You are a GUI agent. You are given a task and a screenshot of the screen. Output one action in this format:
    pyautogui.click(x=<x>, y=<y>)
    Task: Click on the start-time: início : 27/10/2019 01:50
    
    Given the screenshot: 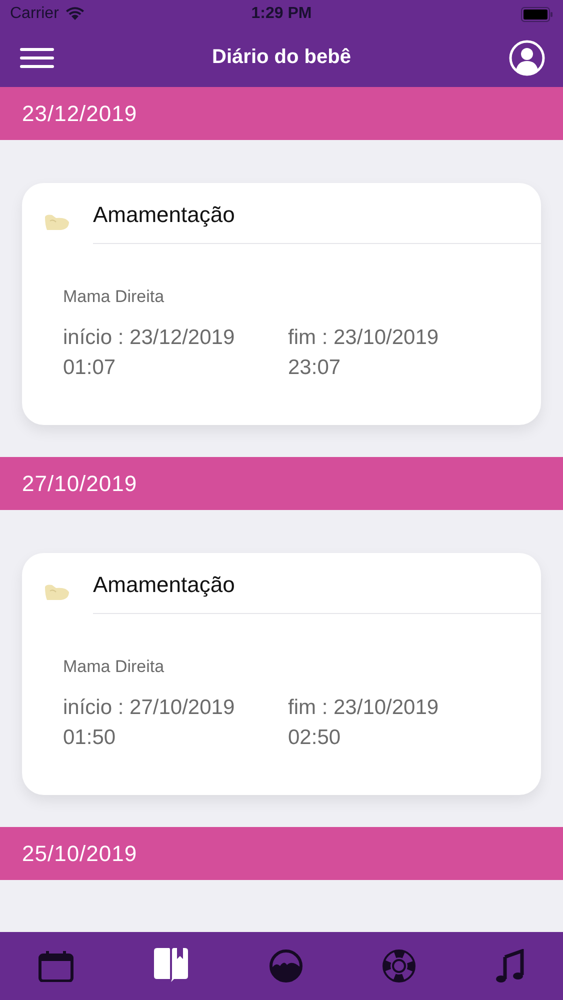 What is the action you would take?
    pyautogui.click(x=149, y=723)
    